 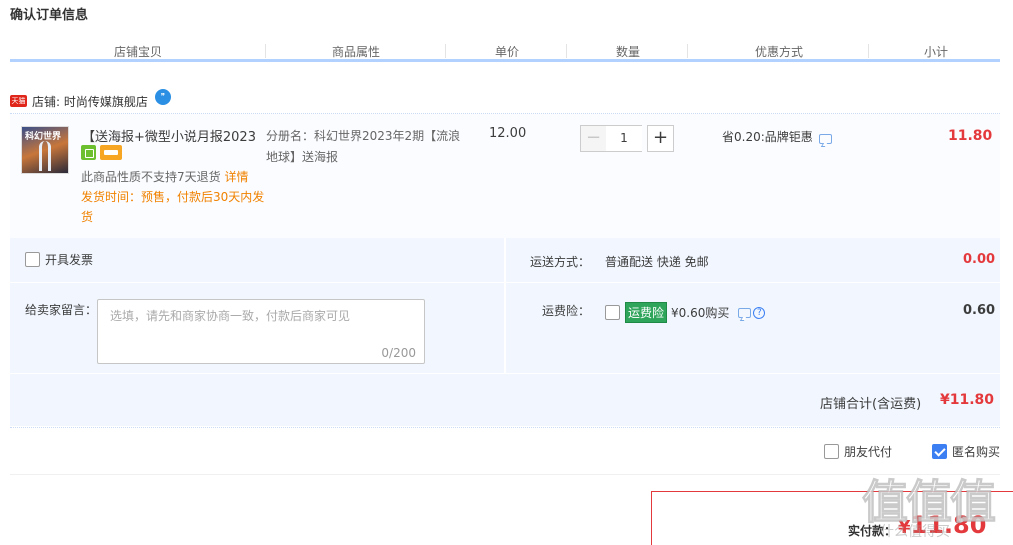 I want to click on shop-name-link: 店铺: 时尚传媒旗舰店, so click(x=90, y=101).